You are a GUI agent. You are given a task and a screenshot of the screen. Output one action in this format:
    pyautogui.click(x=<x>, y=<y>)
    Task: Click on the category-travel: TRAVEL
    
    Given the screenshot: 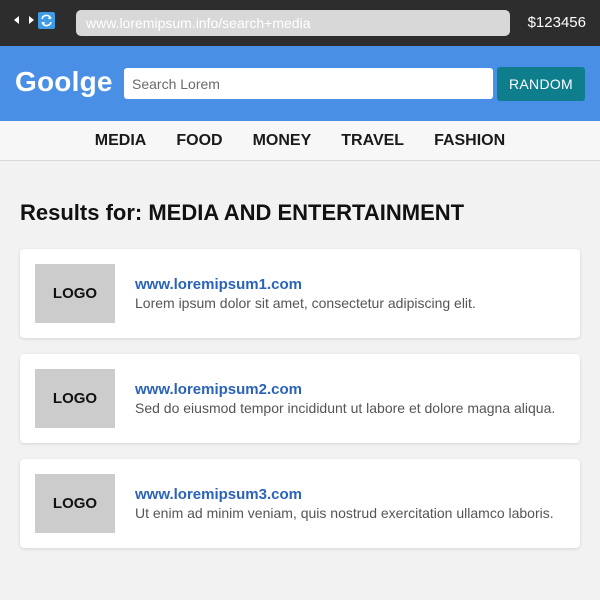 What is the action you would take?
    pyautogui.click(x=372, y=141)
    